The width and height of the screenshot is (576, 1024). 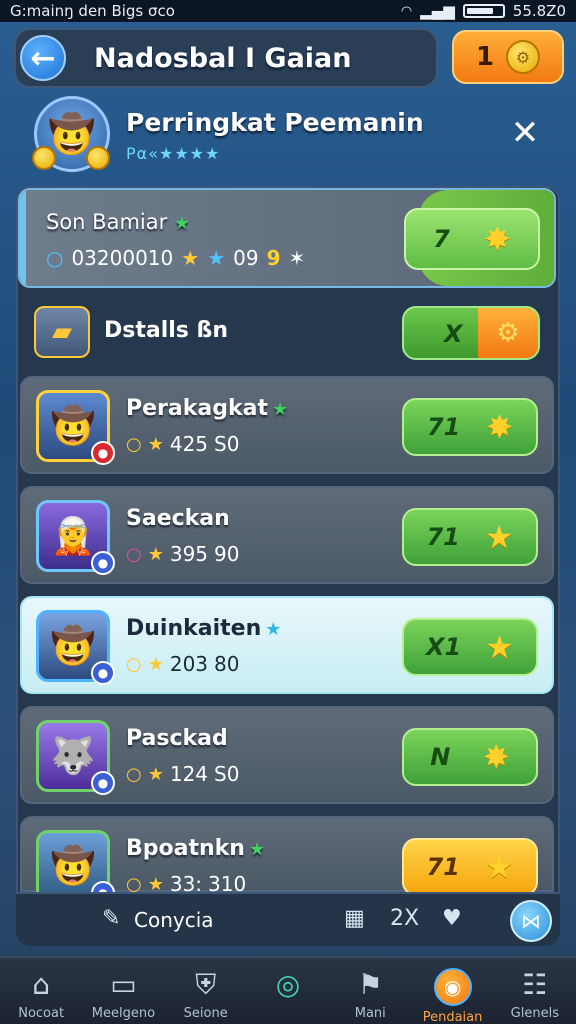 What do you see at coordinates (406, 11) in the screenshot?
I see `wifi-icon: ◠` at bounding box center [406, 11].